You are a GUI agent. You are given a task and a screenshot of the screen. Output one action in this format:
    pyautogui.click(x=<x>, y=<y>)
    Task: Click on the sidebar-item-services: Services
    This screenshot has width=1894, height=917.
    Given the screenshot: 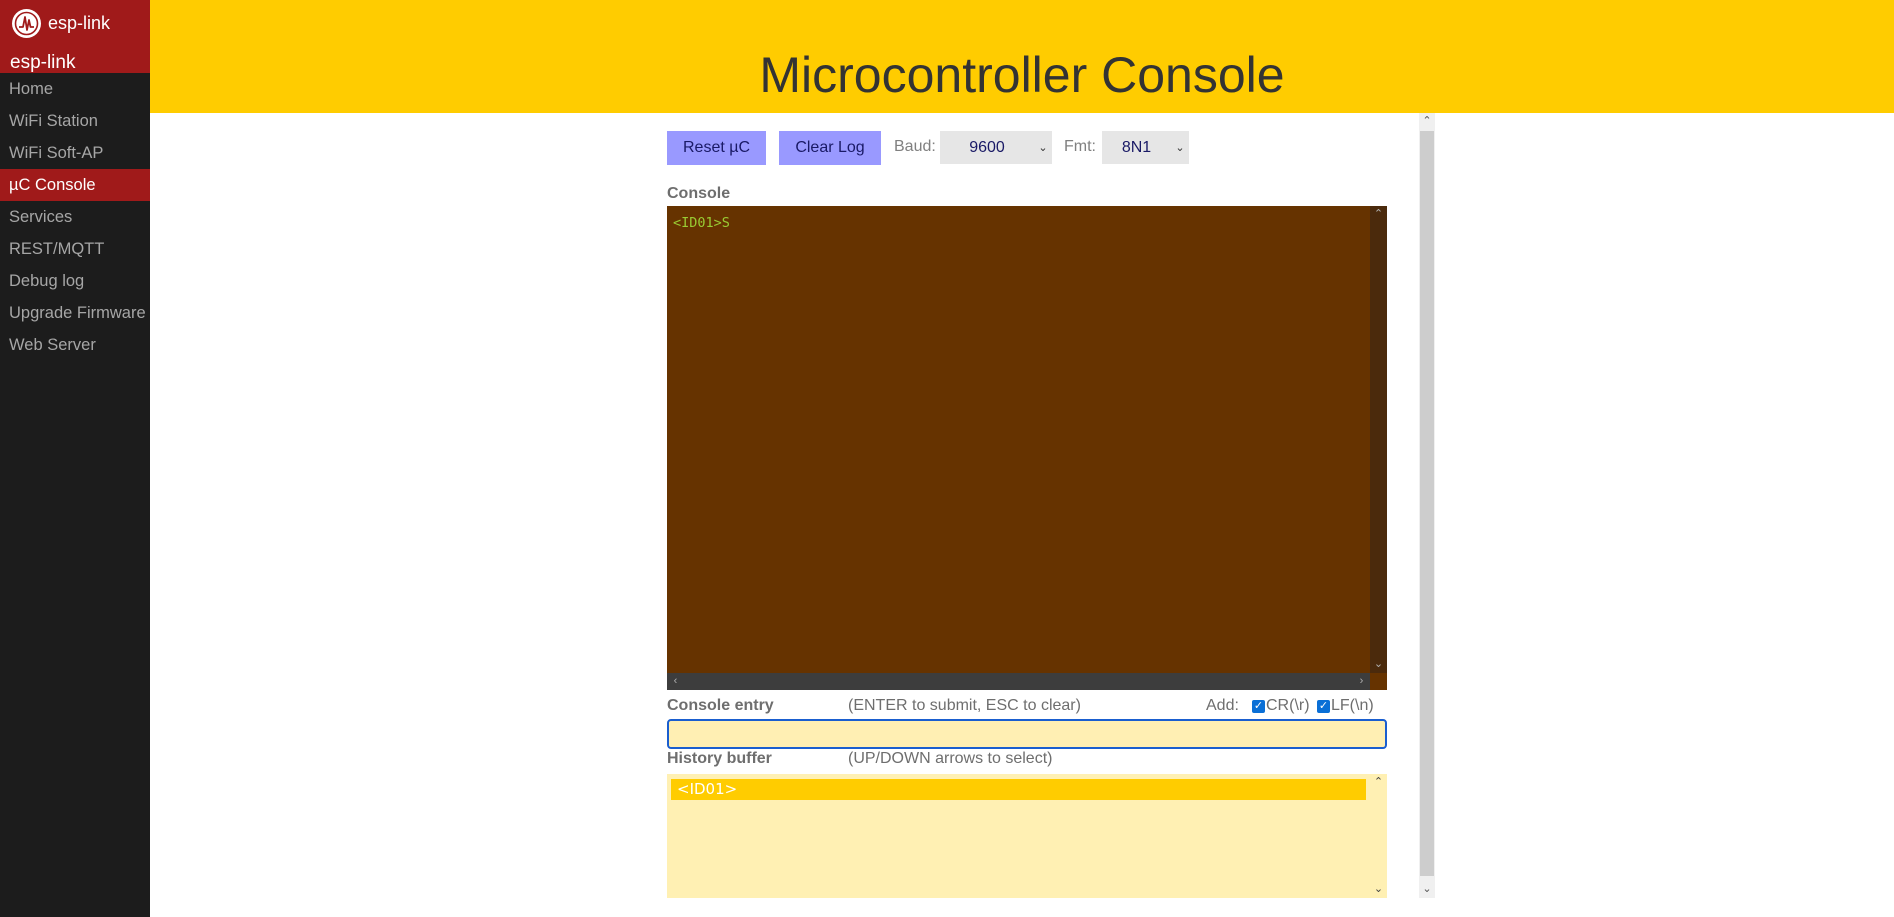 What is the action you would take?
    pyautogui.click(x=75, y=217)
    